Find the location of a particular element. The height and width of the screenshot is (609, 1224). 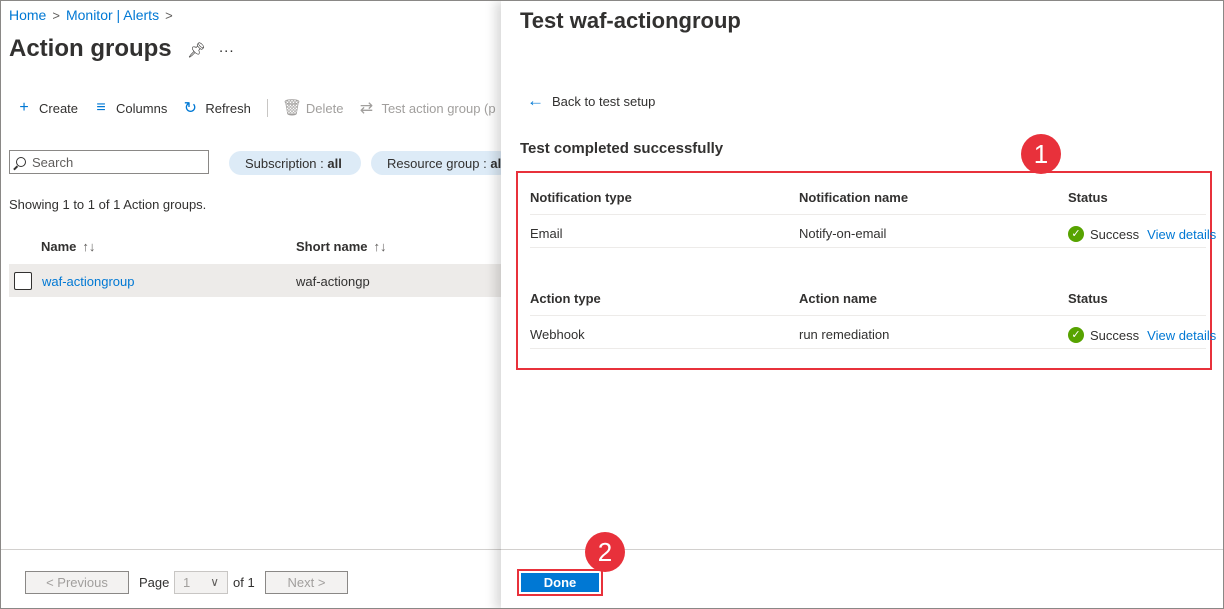

page-select: 1 ∨ is located at coordinates (201, 582).